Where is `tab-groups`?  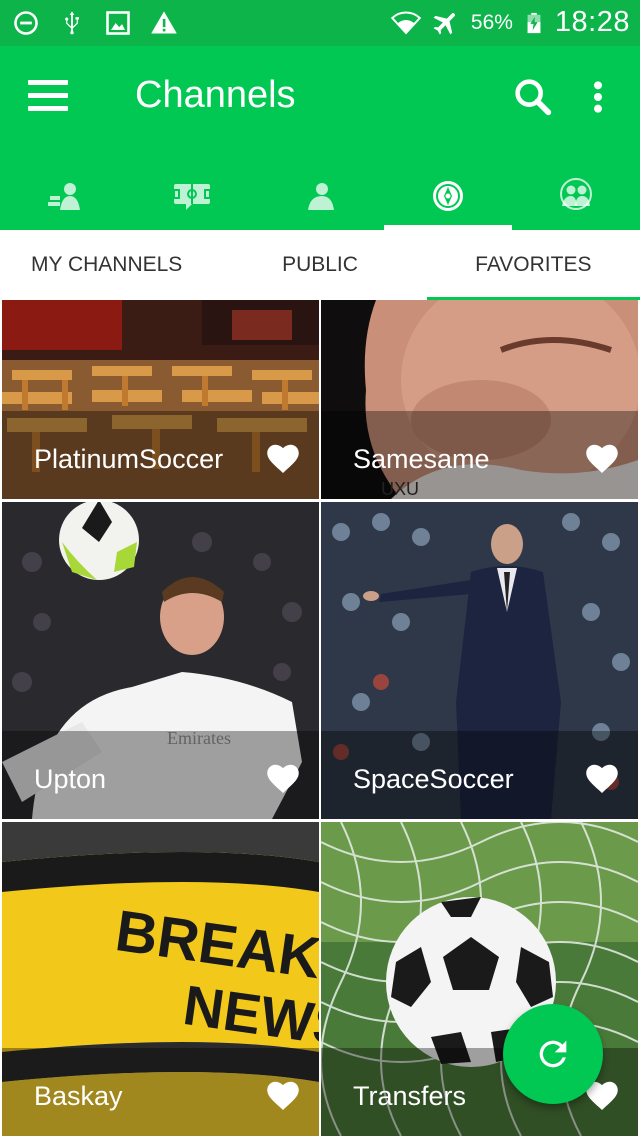
tab-groups is located at coordinates (576, 196).